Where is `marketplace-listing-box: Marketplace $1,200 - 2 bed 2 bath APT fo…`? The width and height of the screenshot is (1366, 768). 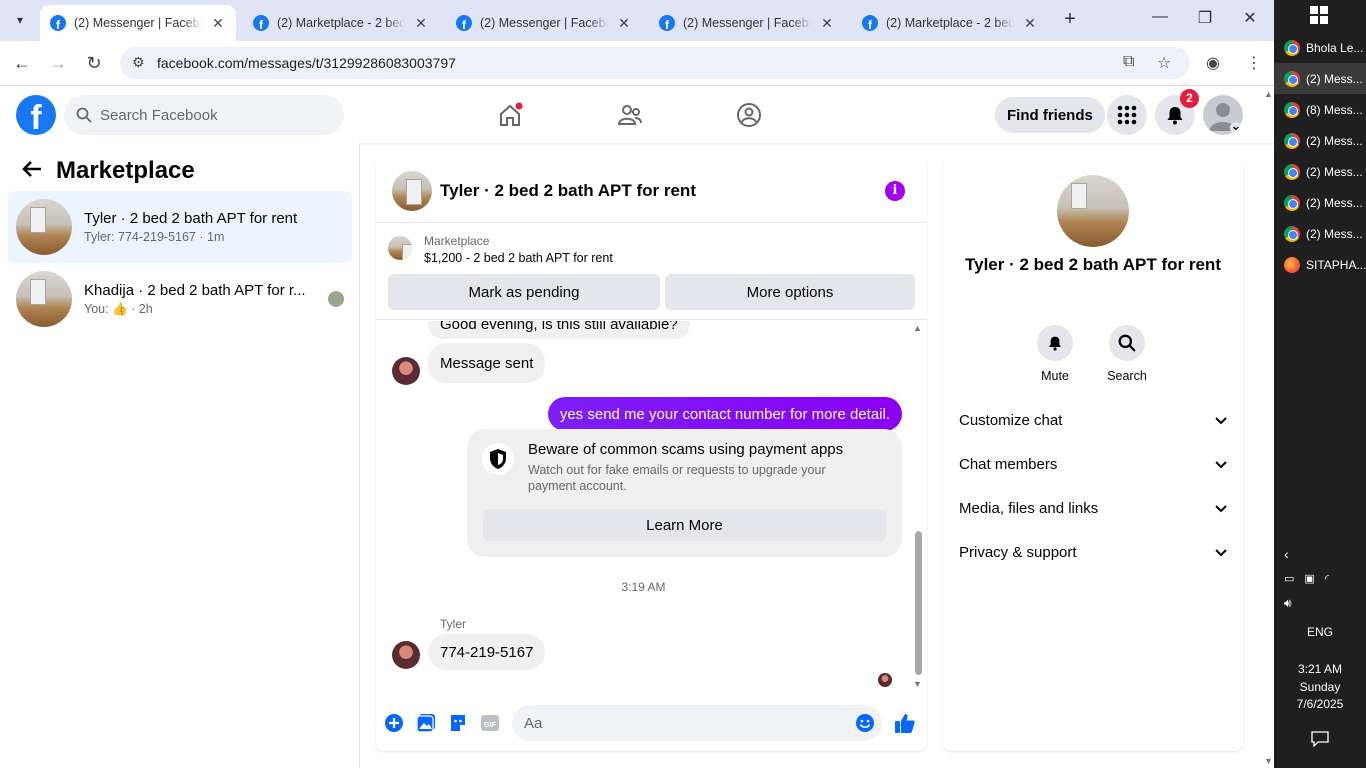 marketplace-listing-box: Marketplace $1,200 - 2 bed 2 bath APT fo… is located at coordinates (651, 272).